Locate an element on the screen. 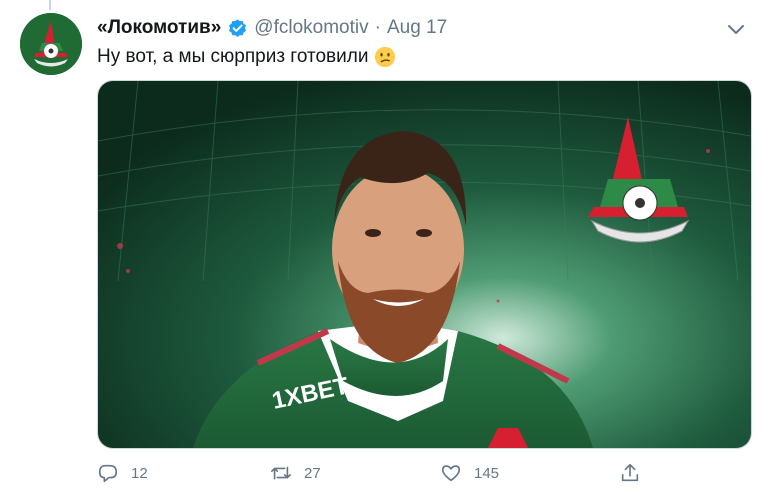 This screenshot has width=768, height=493. tweet-header: «Локомотив» @fclokomotiv · Aug 17 is located at coordinates (425, 28).